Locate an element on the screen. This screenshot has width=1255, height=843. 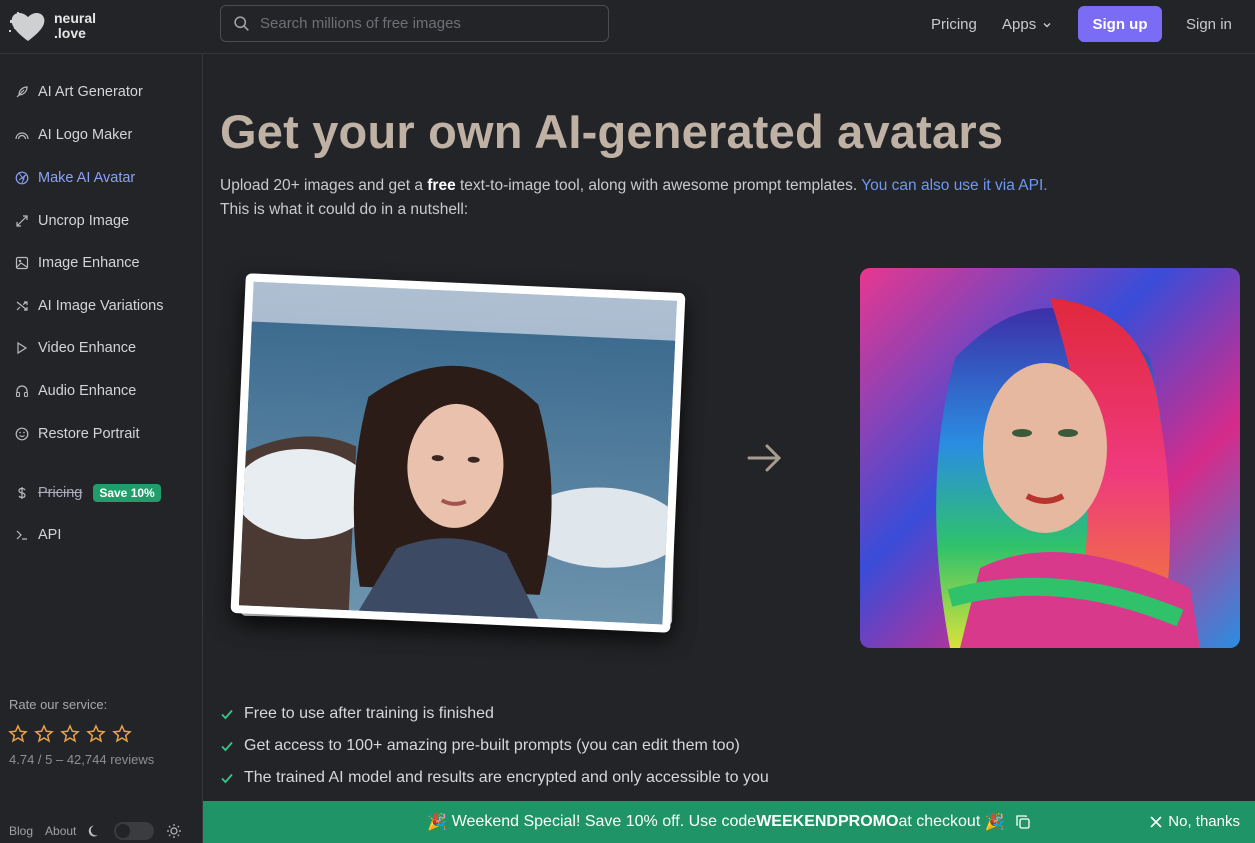
sidebar-item-label: Video Enhance is located at coordinates (87, 348).